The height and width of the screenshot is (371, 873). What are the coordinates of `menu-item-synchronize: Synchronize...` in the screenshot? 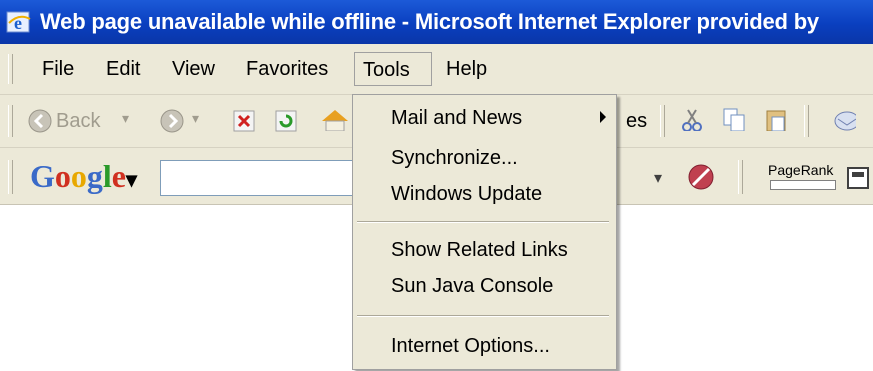 It's located at (454, 158).